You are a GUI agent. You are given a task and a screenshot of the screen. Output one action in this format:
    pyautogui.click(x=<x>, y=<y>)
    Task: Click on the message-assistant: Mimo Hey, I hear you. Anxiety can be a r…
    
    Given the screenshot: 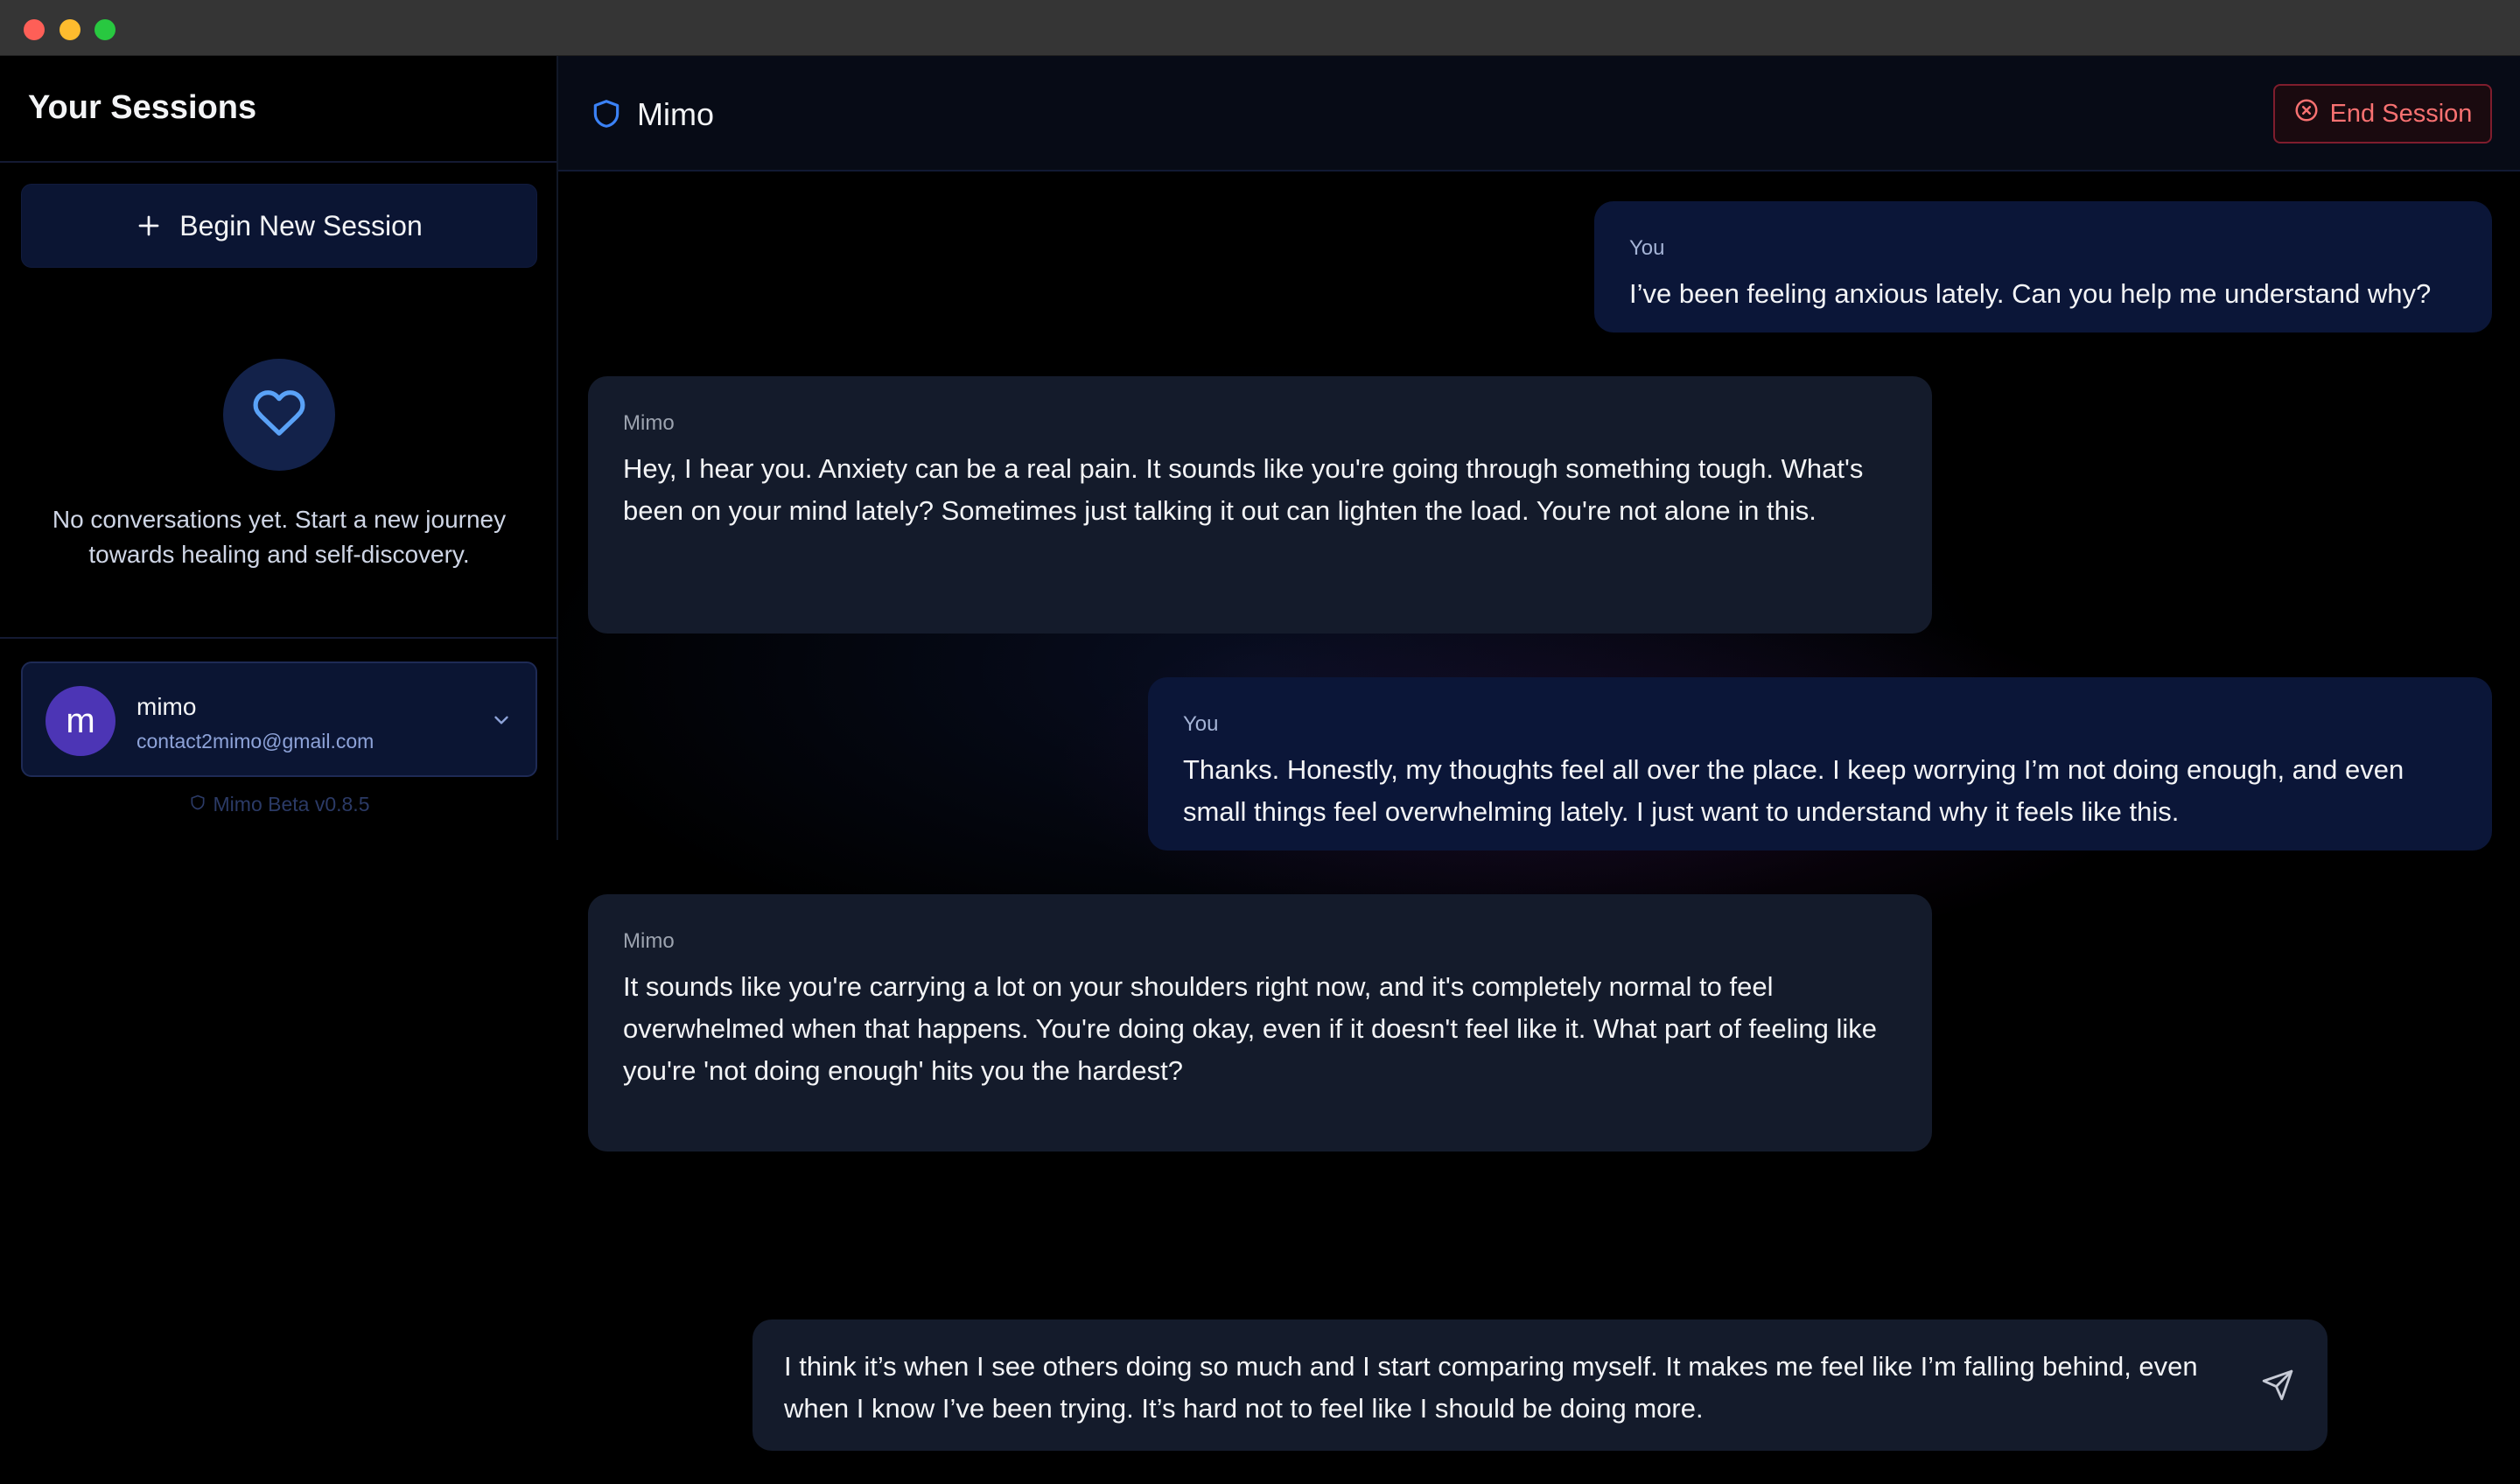 What is the action you would take?
    pyautogui.click(x=1260, y=505)
    